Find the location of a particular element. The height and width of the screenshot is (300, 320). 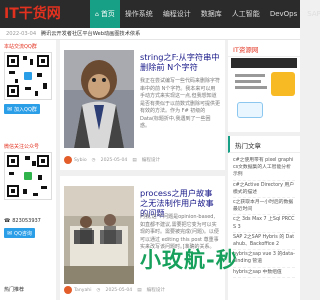

wechat-qr-code is located at coordinates (28, 176).